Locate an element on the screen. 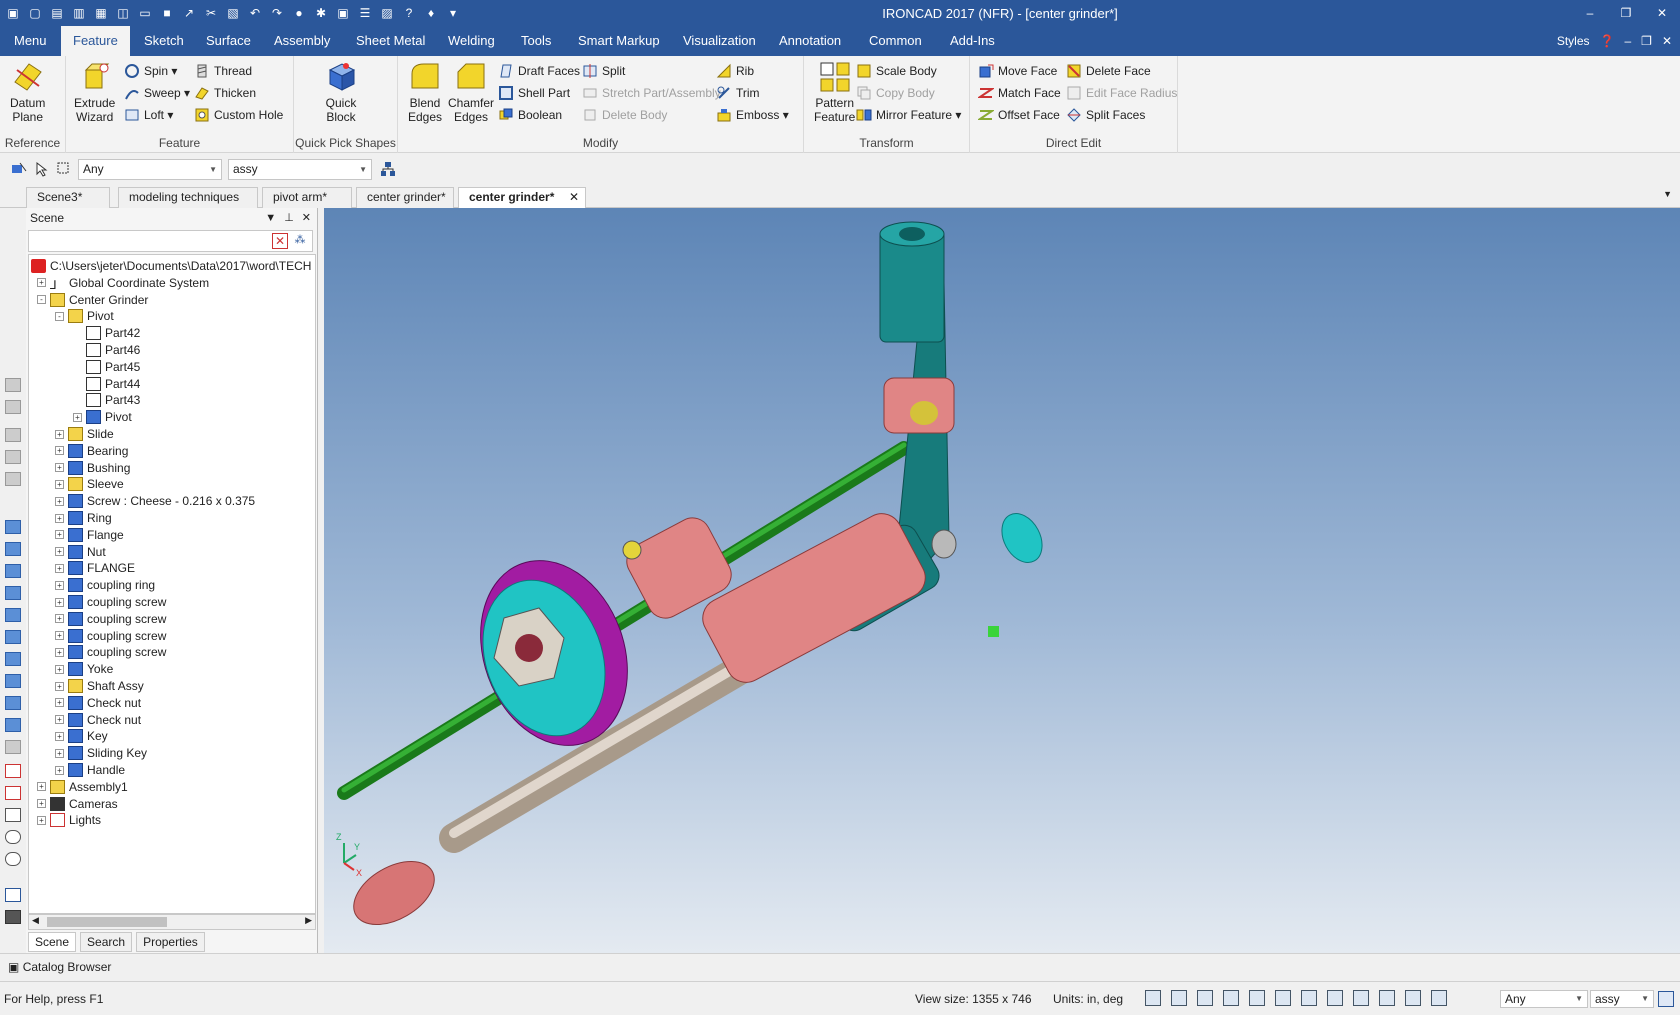 This screenshot has height=1015, width=1680. status-scope-combo: assy ▼ is located at coordinates (1622, 999).